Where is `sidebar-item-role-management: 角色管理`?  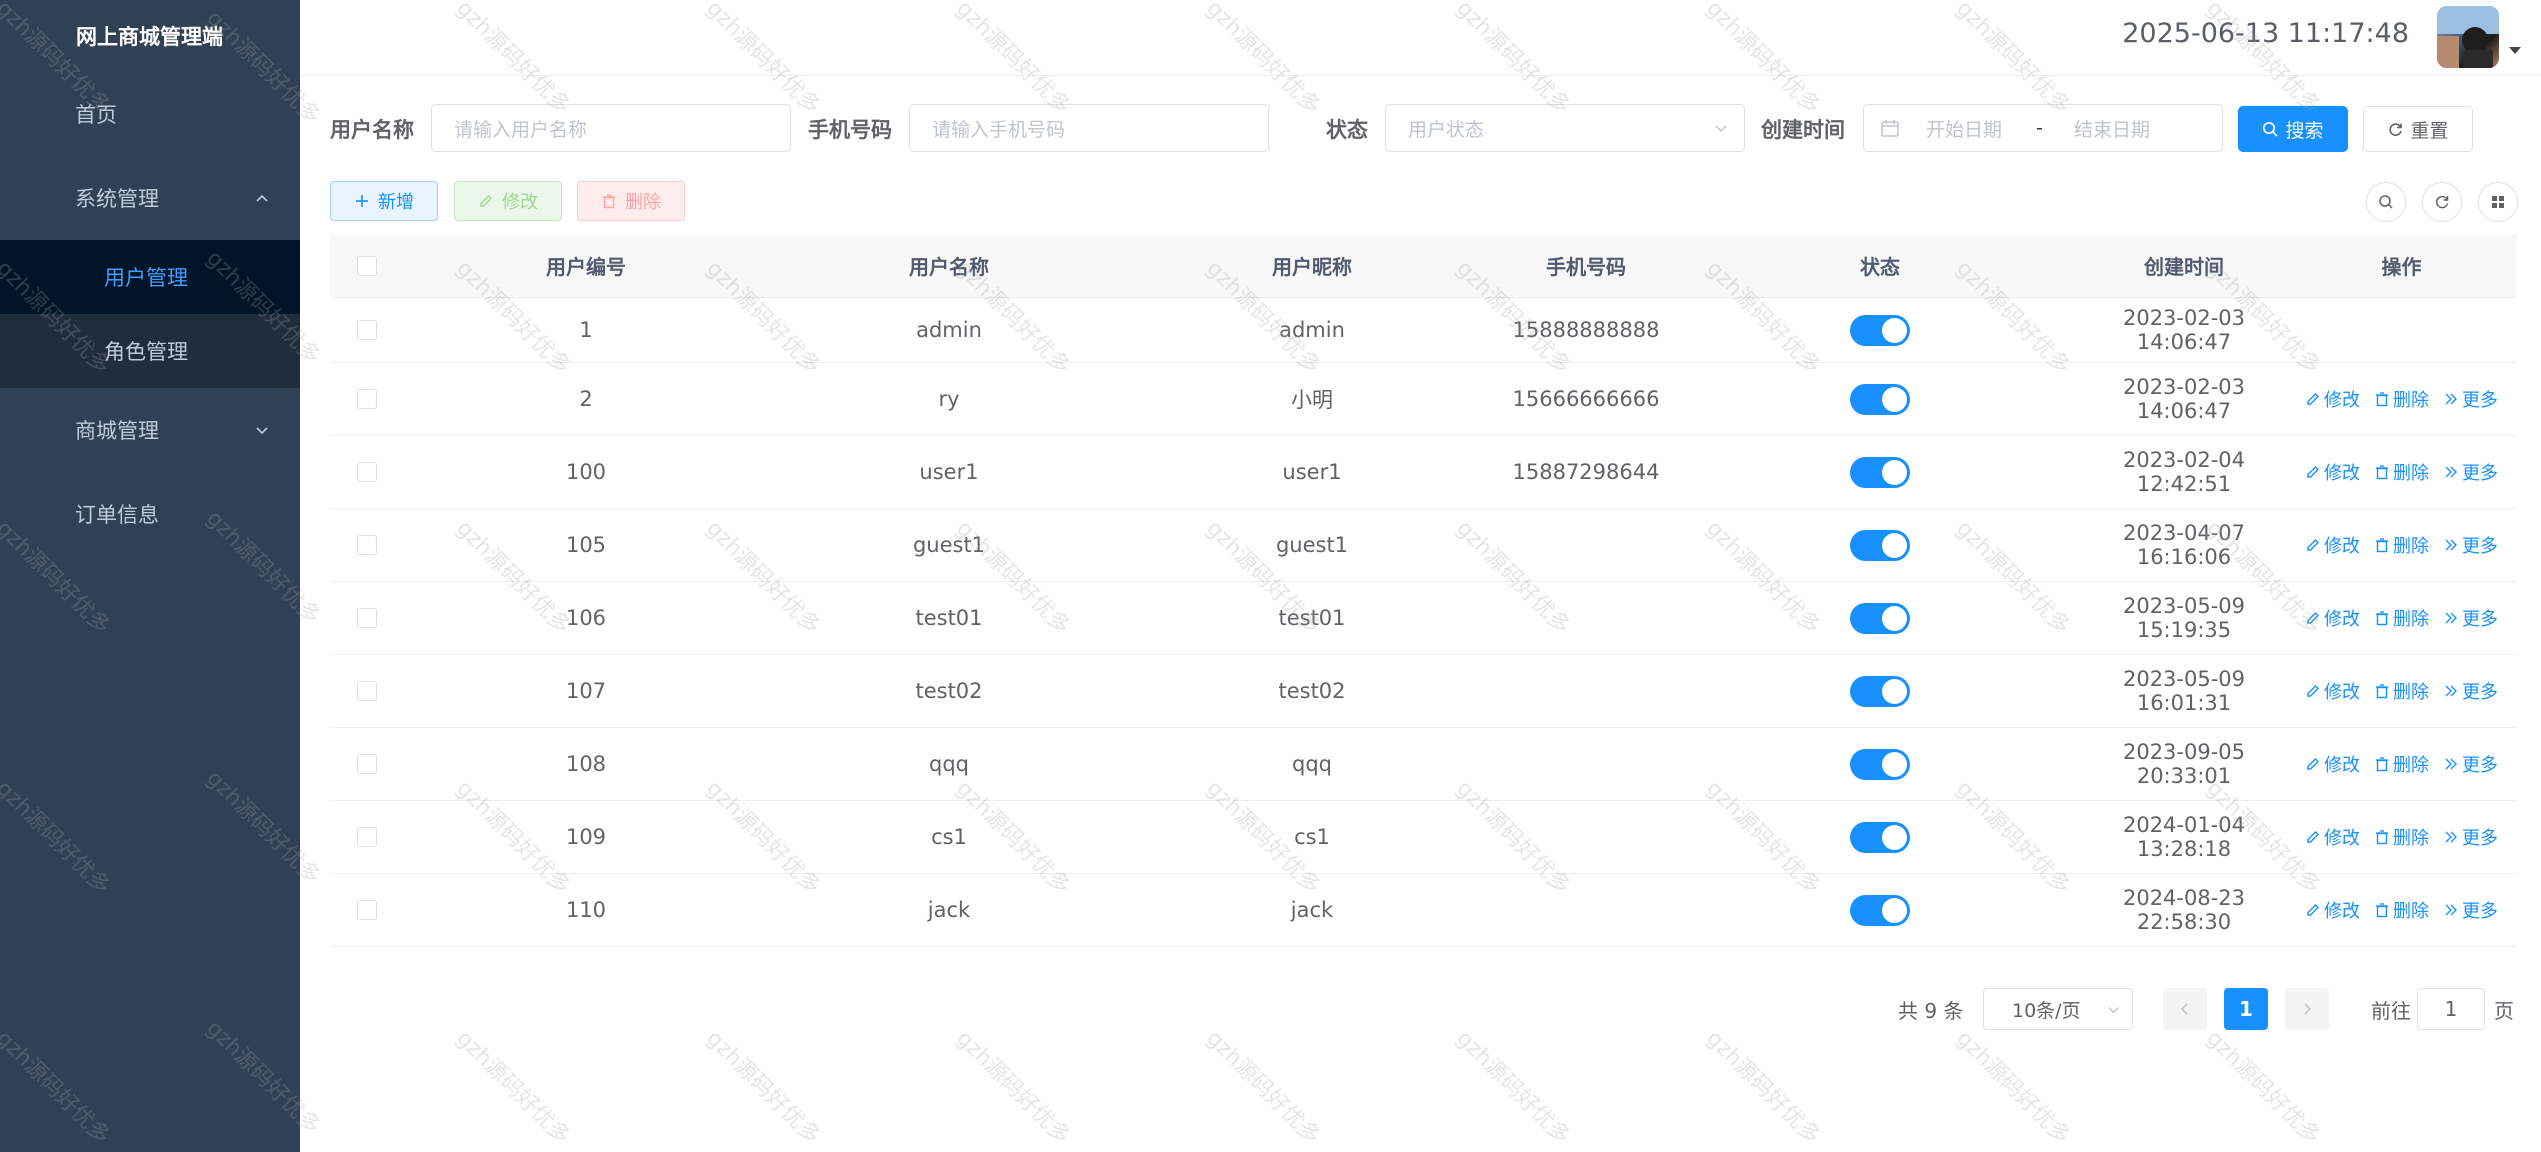 sidebar-item-role-management: 角色管理 is located at coordinates (150, 351).